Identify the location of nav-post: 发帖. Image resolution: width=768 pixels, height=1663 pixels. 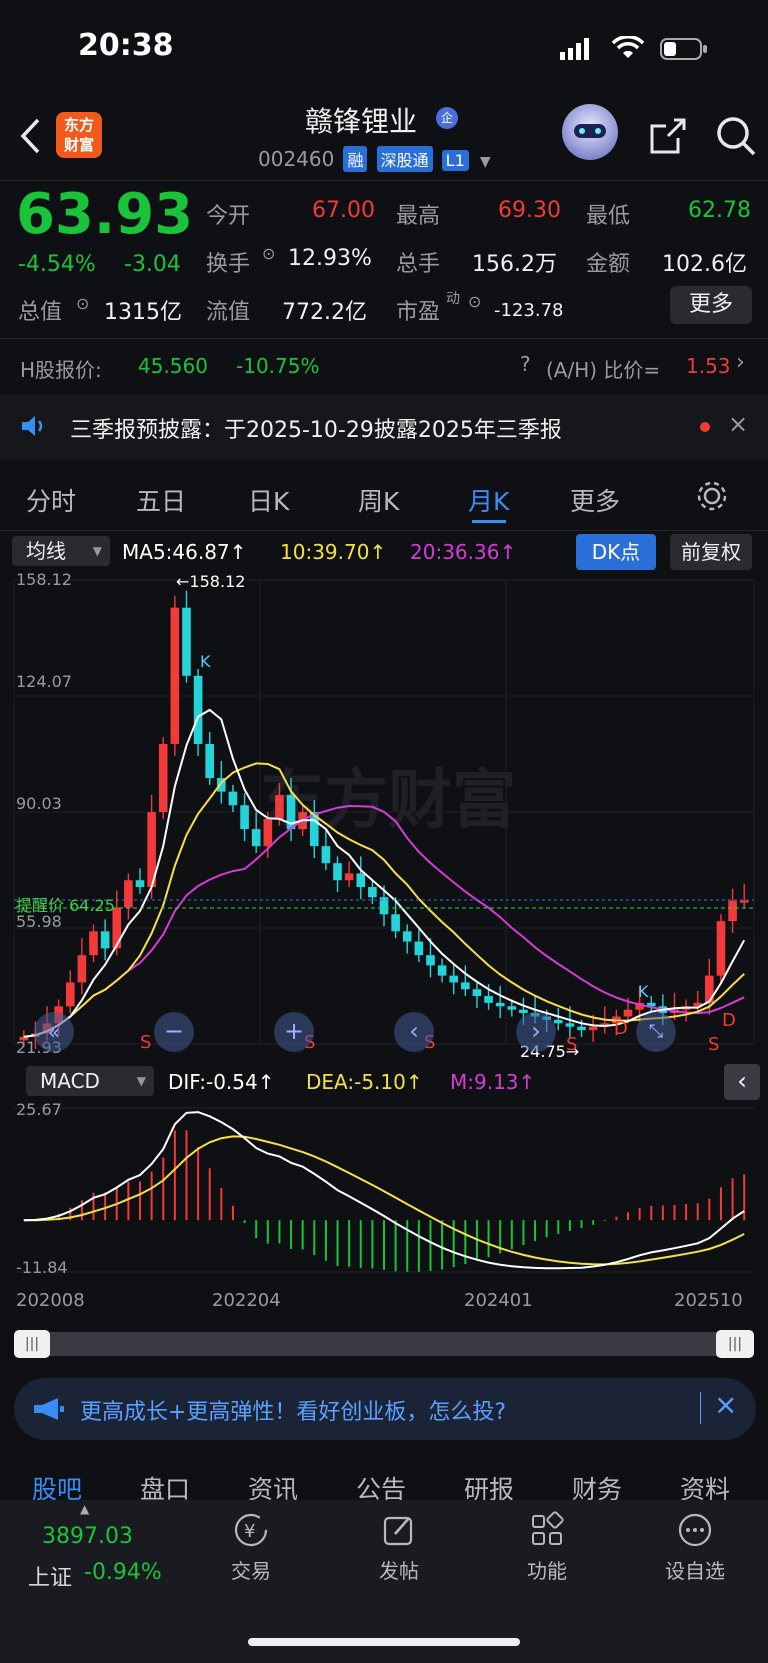
(399, 1547).